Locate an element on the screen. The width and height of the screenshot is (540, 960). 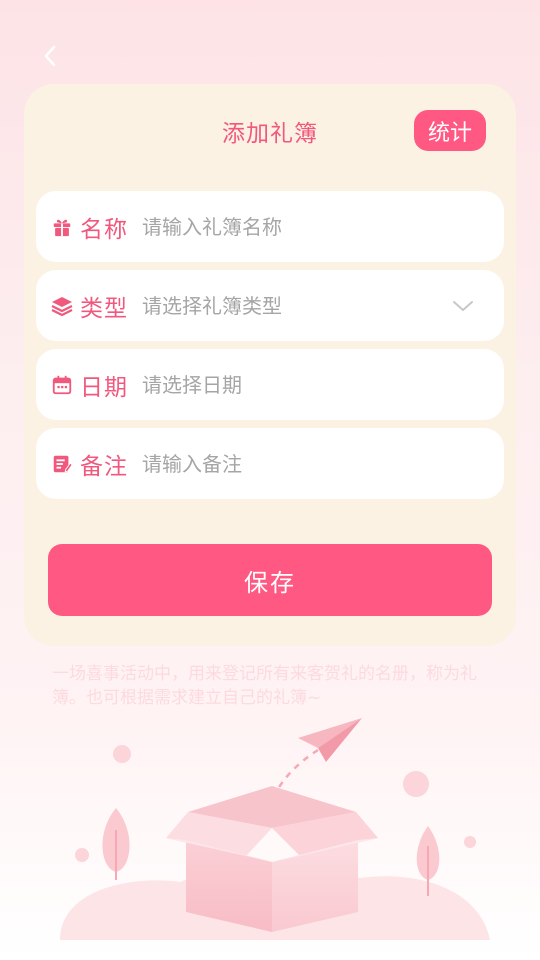
chevron-left-icon is located at coordinates (50, 56).